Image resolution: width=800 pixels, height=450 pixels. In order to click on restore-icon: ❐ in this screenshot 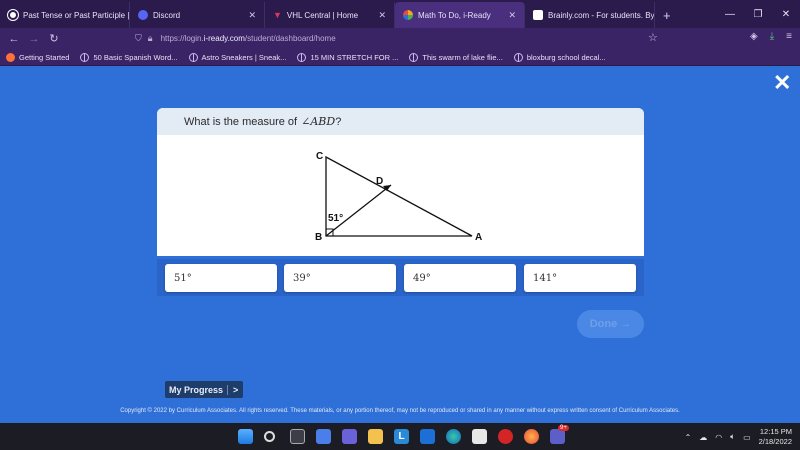, I will do `click(758, 14)`.